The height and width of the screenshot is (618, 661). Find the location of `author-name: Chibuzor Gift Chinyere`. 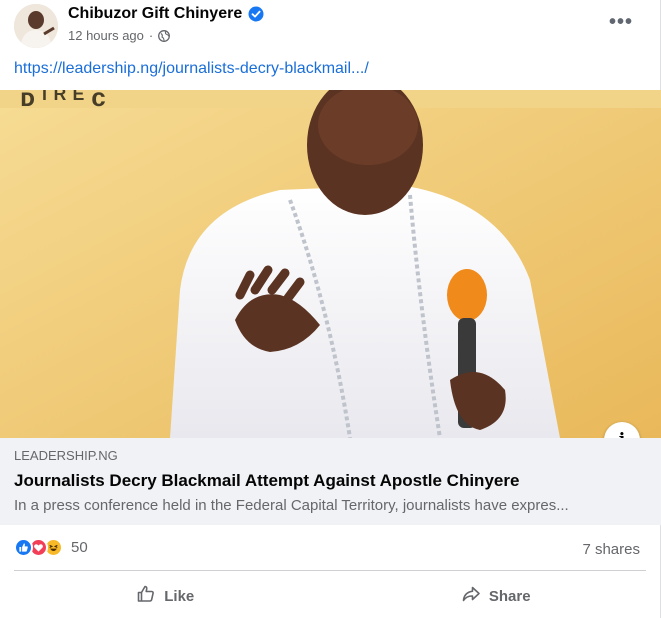

author-name: Chibuzor Gift Chinyere is located at coordinates (155, 14).